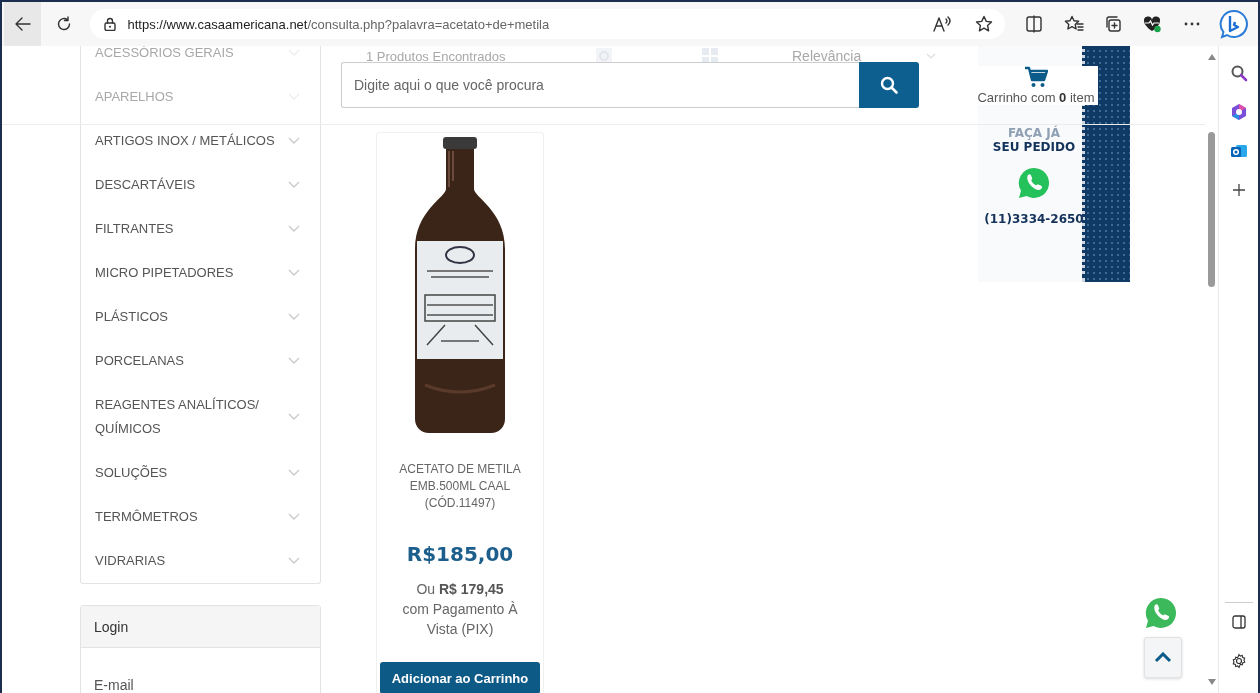  I want to click on chat-bubble-icon, so click(1234, 24).